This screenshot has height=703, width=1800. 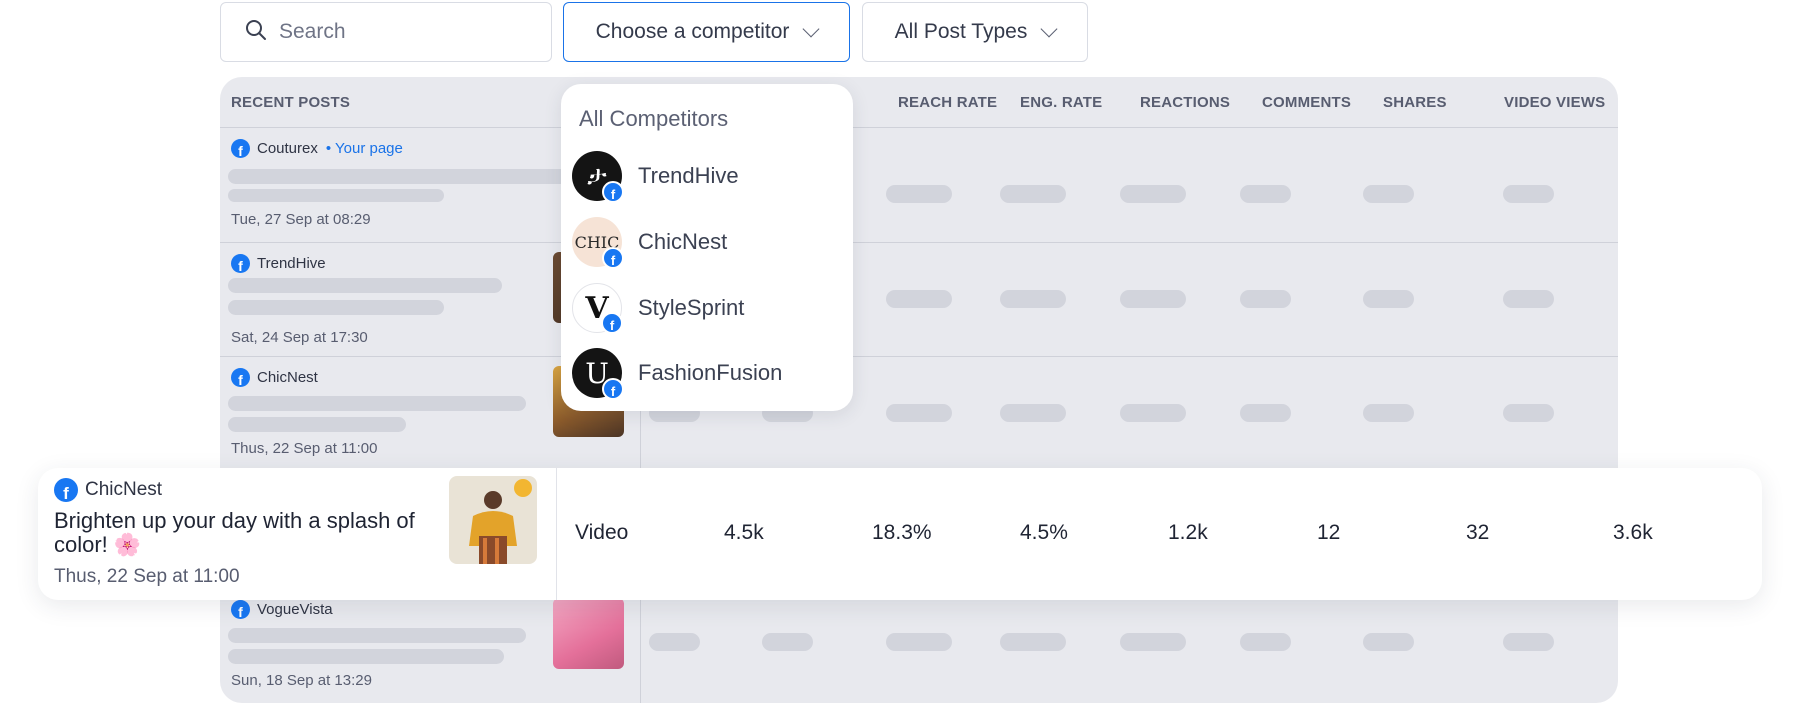 What do you see at coordinates (287, 148) in the screenshot?
I see `page-name: Couturex` at bounding box center [287, 148].